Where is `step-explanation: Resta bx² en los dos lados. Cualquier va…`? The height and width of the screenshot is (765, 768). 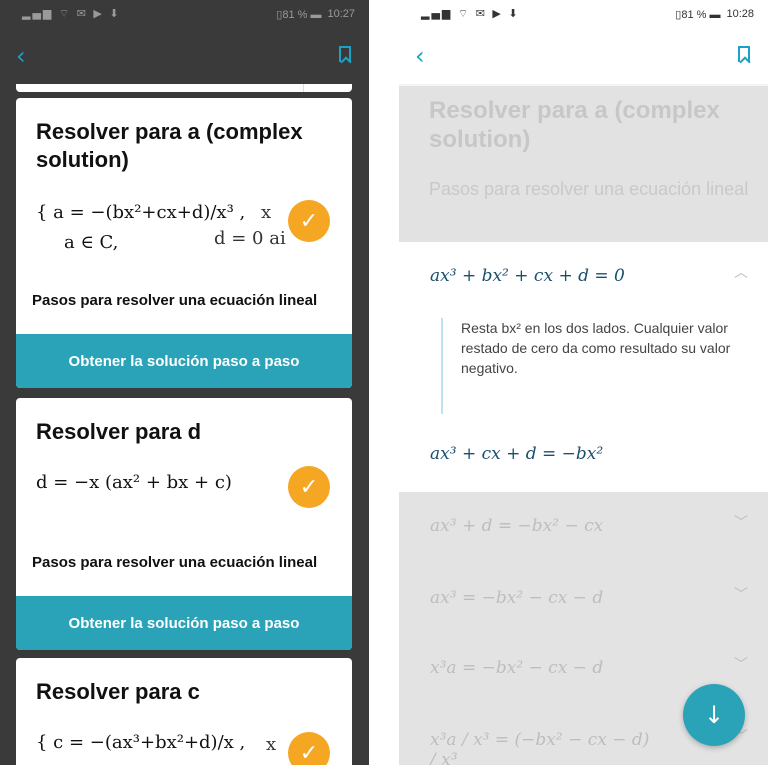
step-explanation: Resta bx² en los dos lados. Cualquier va… is located at coordinates (591, 366).